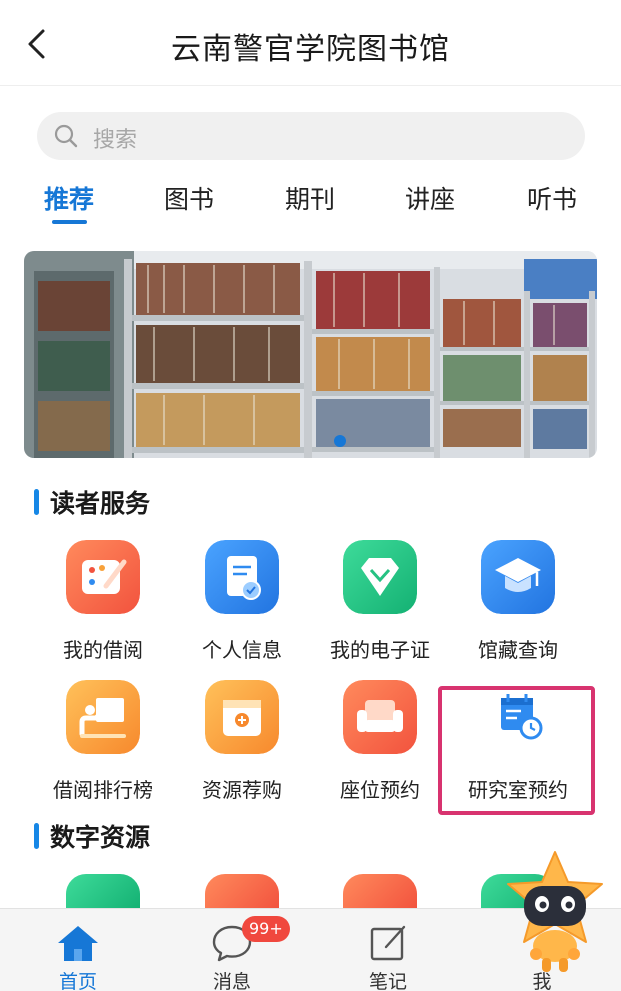 The image size is (621, 991). Describe the element at coordinates (555, 912) in the screenshot. I see `star-mascot-icon` at that location.